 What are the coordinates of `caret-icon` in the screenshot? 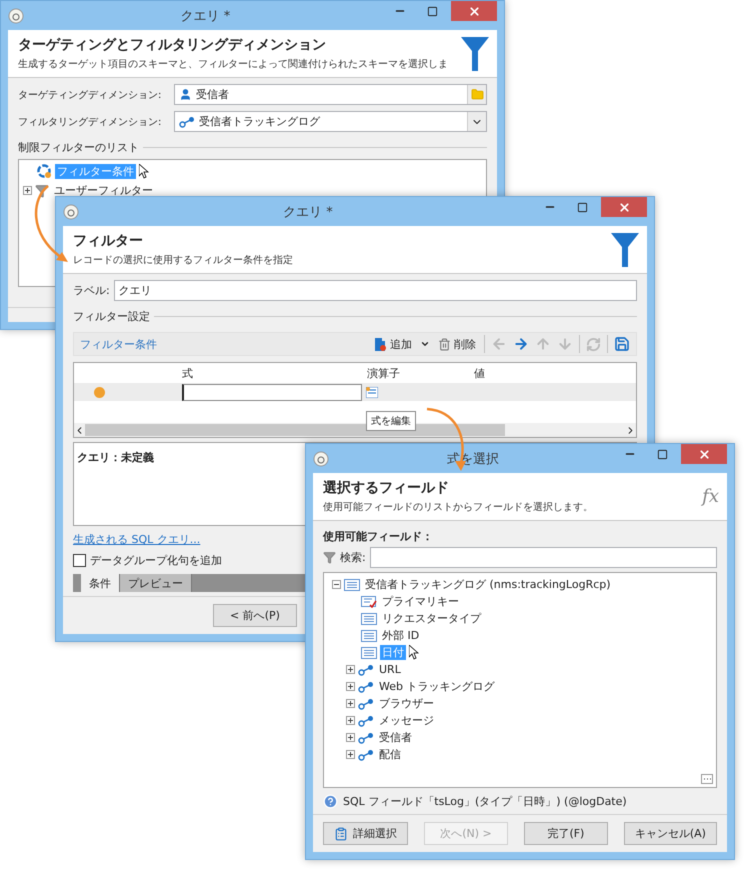 It's located at (425, 344).